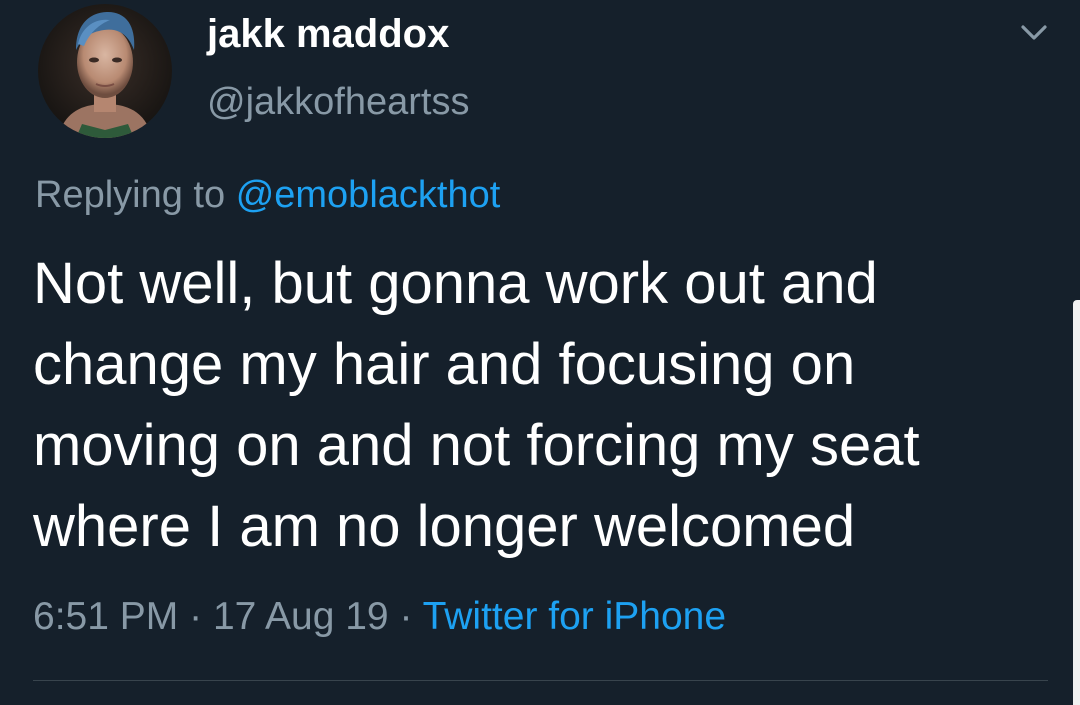  I want to click on tweet-metadata: 6:51 PM · 17 Aug 19 · Twitter for iPhone, so click(379, 617).